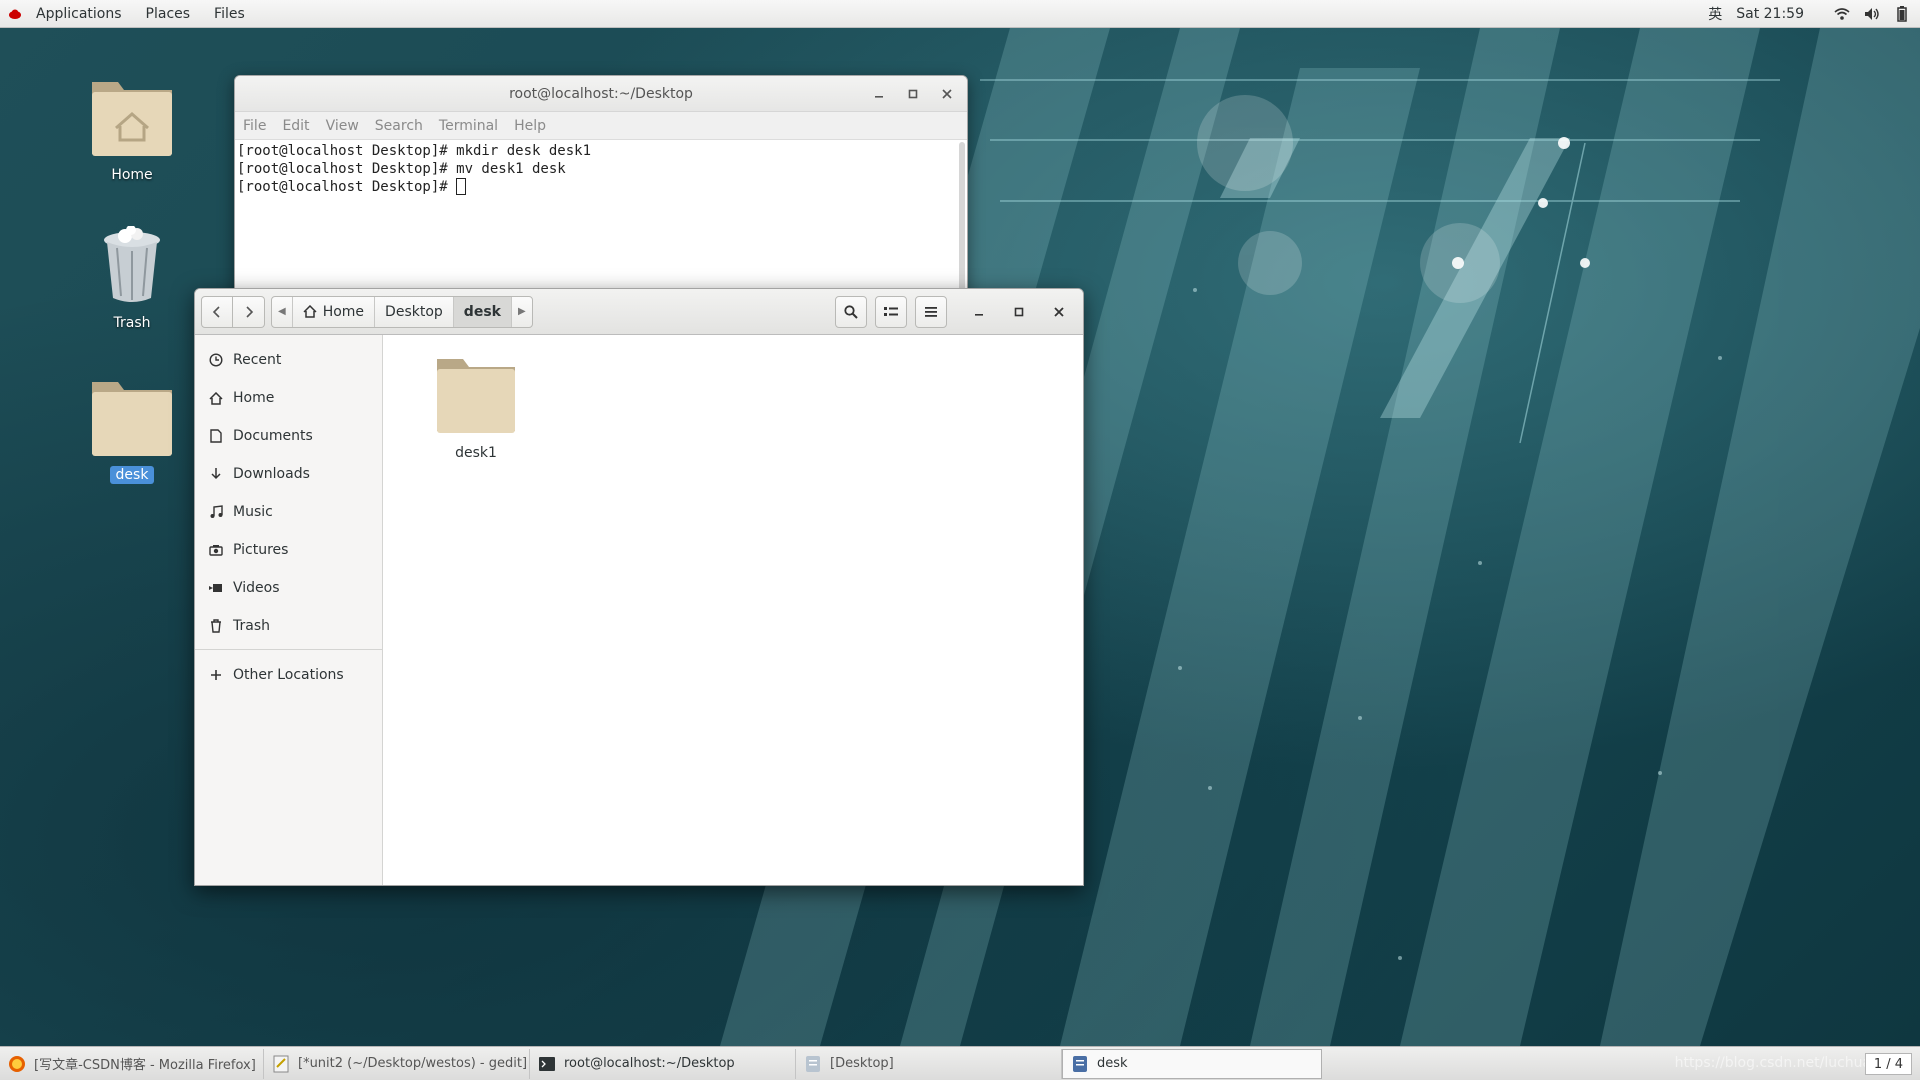 Image resolution: width=1920 pixels, height=1080 pixels. Describe the element at coordinates (253, 512) in the screenshot. I see `sidebar-item-label: Music` at that location.